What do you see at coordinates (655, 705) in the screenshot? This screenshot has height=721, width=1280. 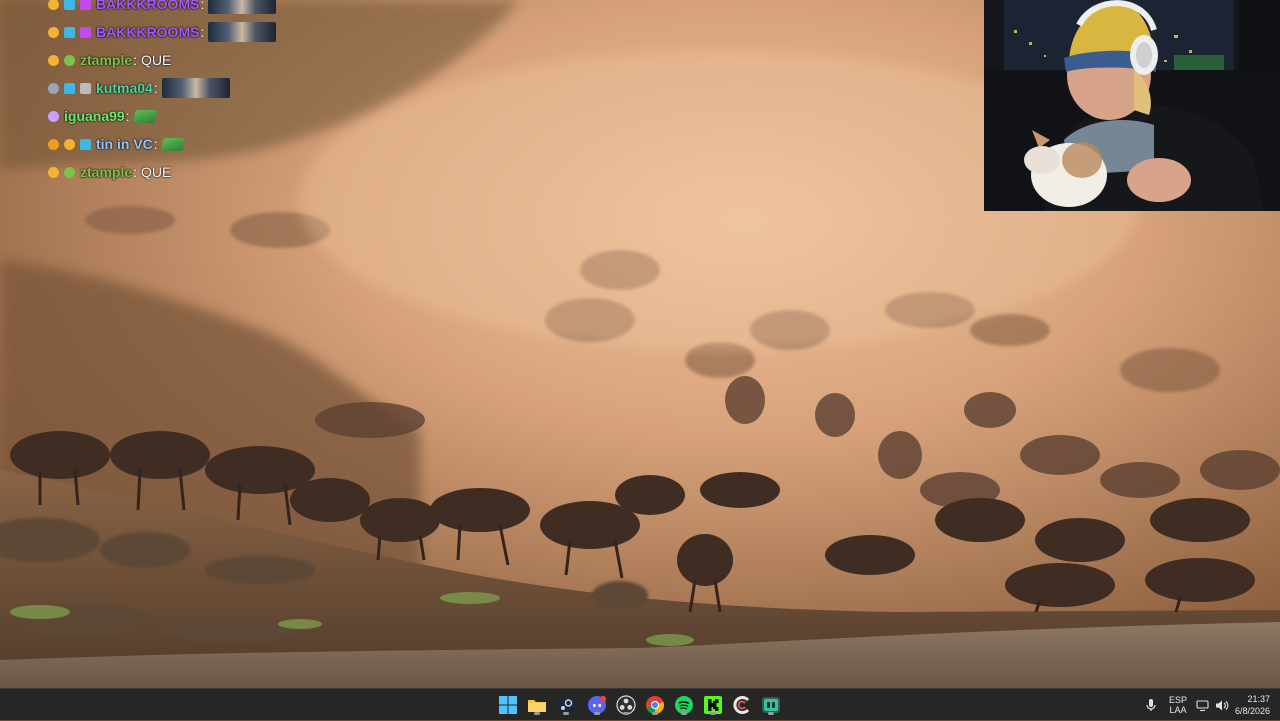 I see `taskbar-app-chrome` at bounding box center [655, 705].